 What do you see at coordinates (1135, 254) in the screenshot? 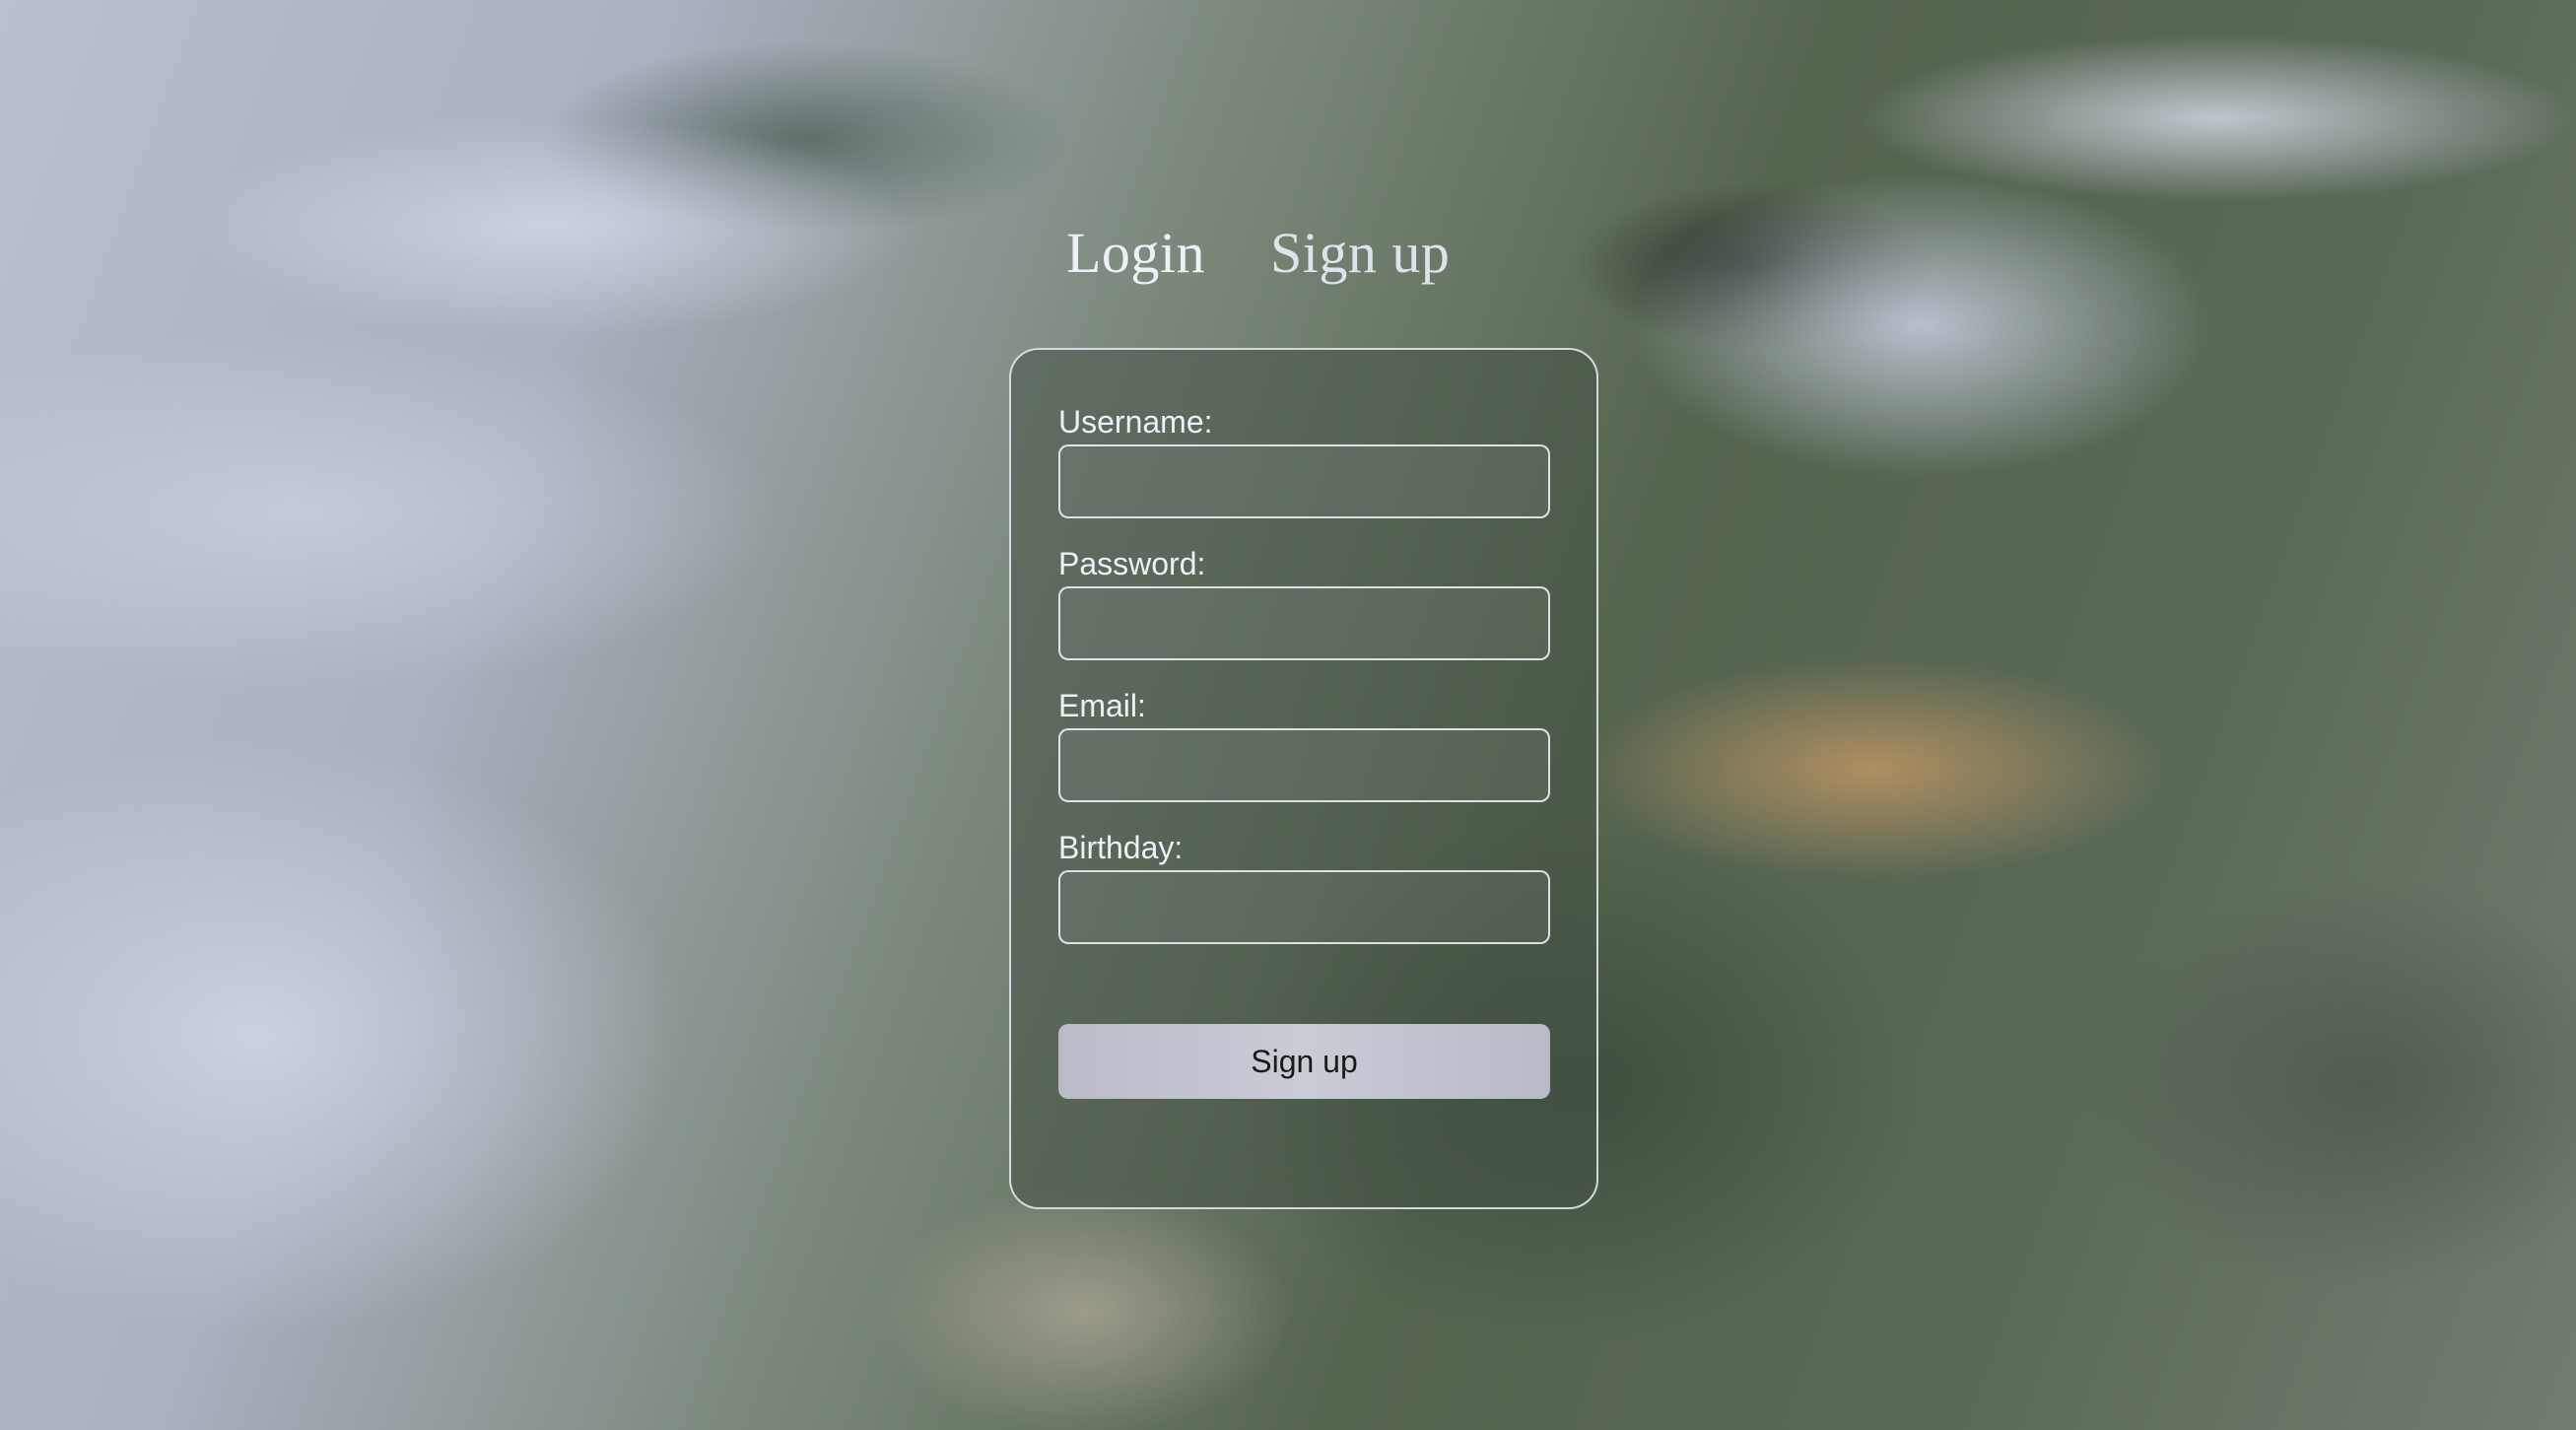
I see `tab-login: Login` at bounding box center [1135, 254].